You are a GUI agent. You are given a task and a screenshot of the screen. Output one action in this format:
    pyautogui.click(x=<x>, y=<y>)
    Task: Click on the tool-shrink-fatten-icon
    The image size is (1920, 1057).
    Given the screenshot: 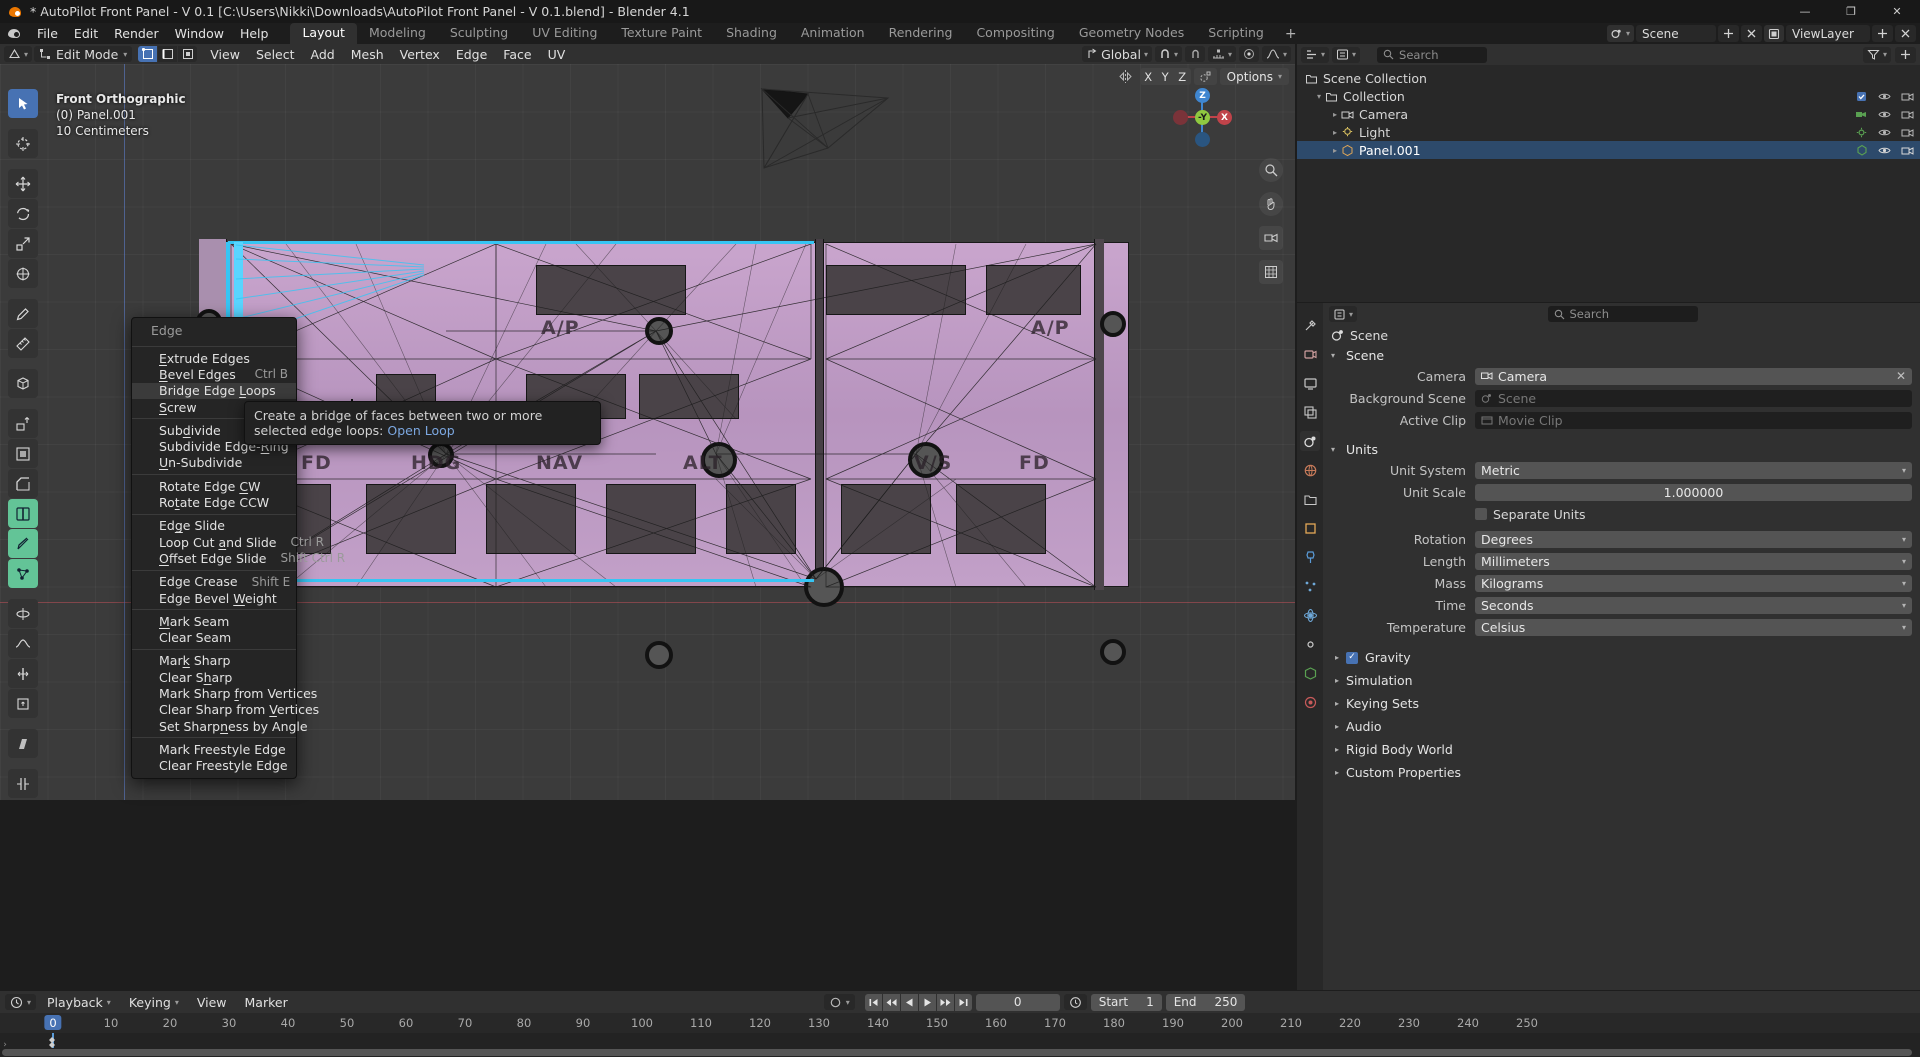 What is the action you would take?
    pyautogui.click(x=23, y=703)
    